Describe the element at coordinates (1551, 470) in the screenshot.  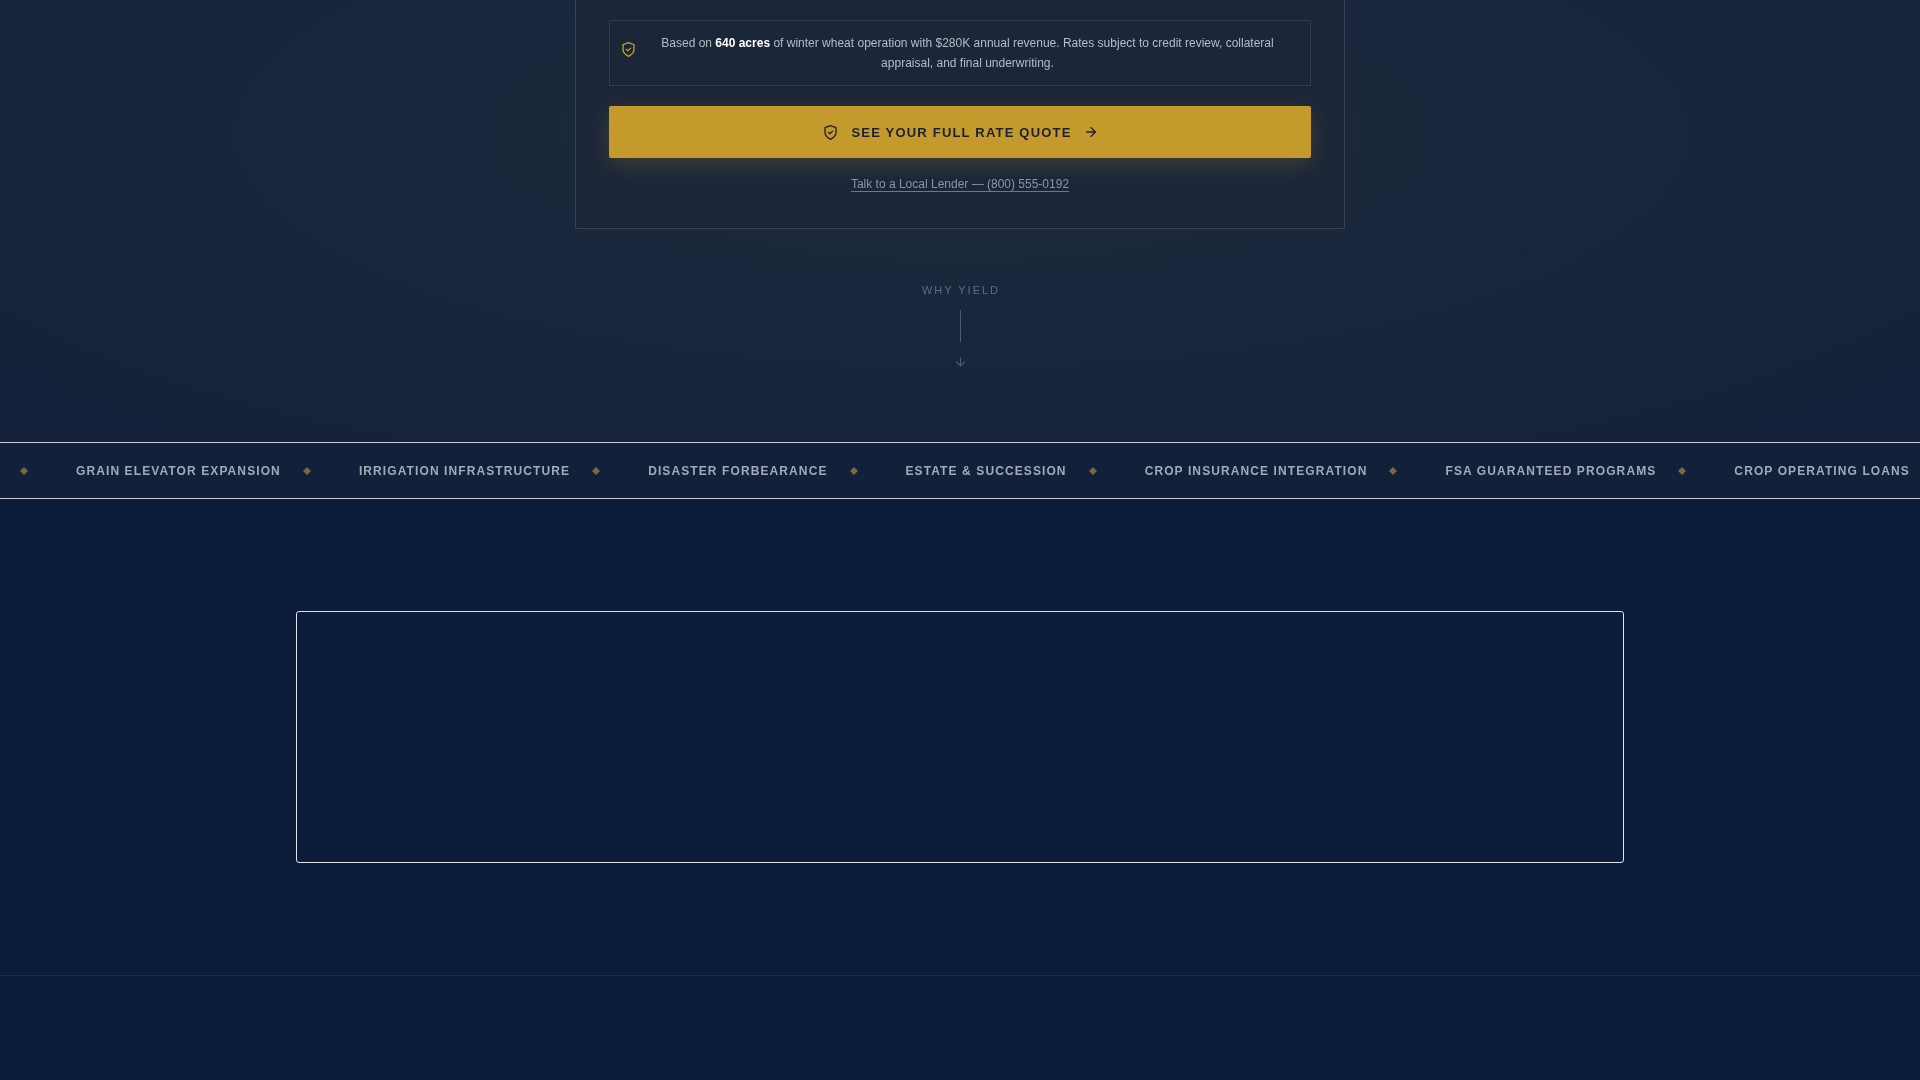
I see `ticker-item: FSA GUARANTEED PROGRAMS` at that location.